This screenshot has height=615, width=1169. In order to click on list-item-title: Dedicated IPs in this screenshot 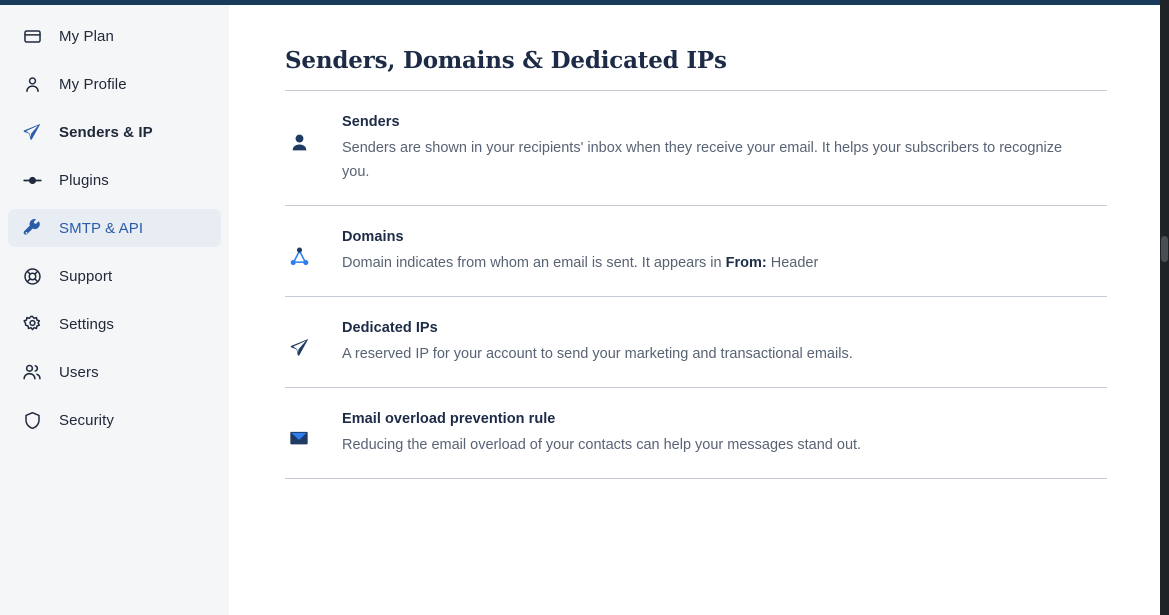, I will do `click(390, 328)`.